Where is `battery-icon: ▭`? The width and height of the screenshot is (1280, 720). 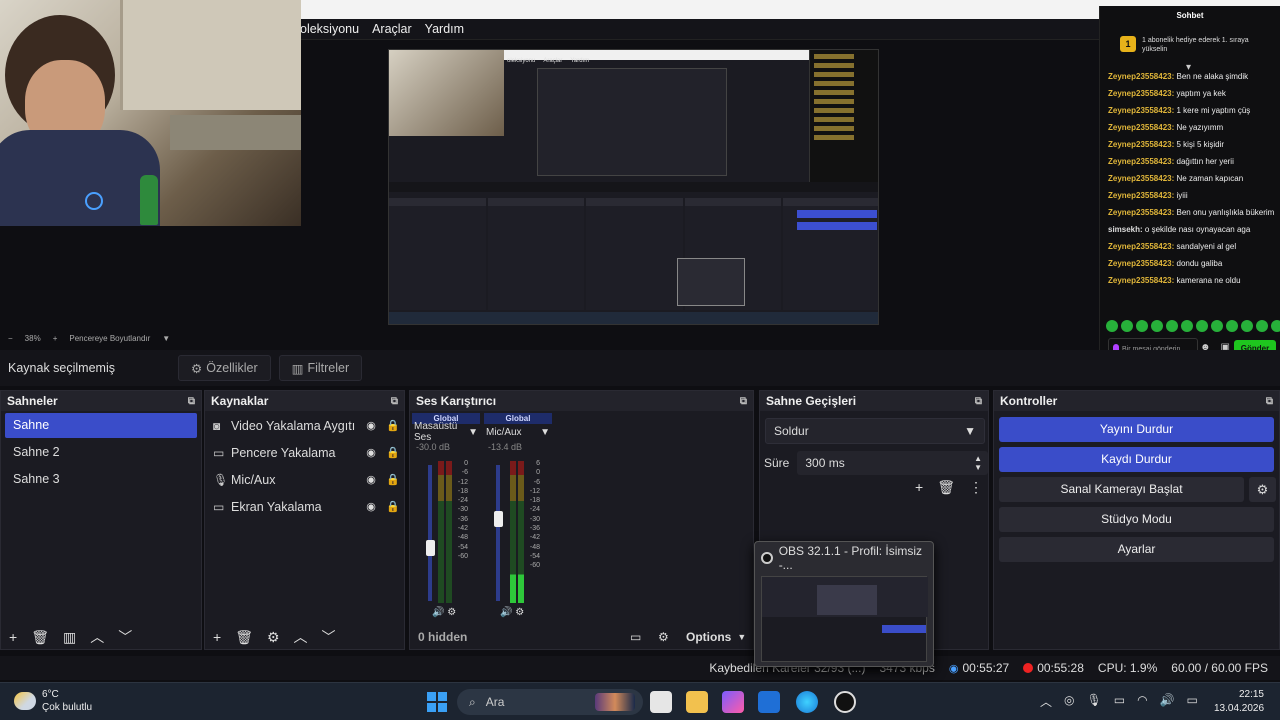
battery-icon: ▭ is located at coordinates (1192, 701).